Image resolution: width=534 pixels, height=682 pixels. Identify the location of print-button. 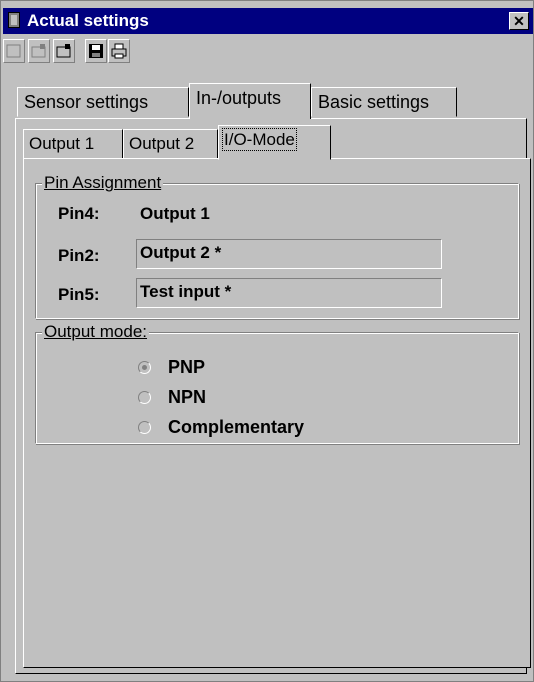
(119, 51).